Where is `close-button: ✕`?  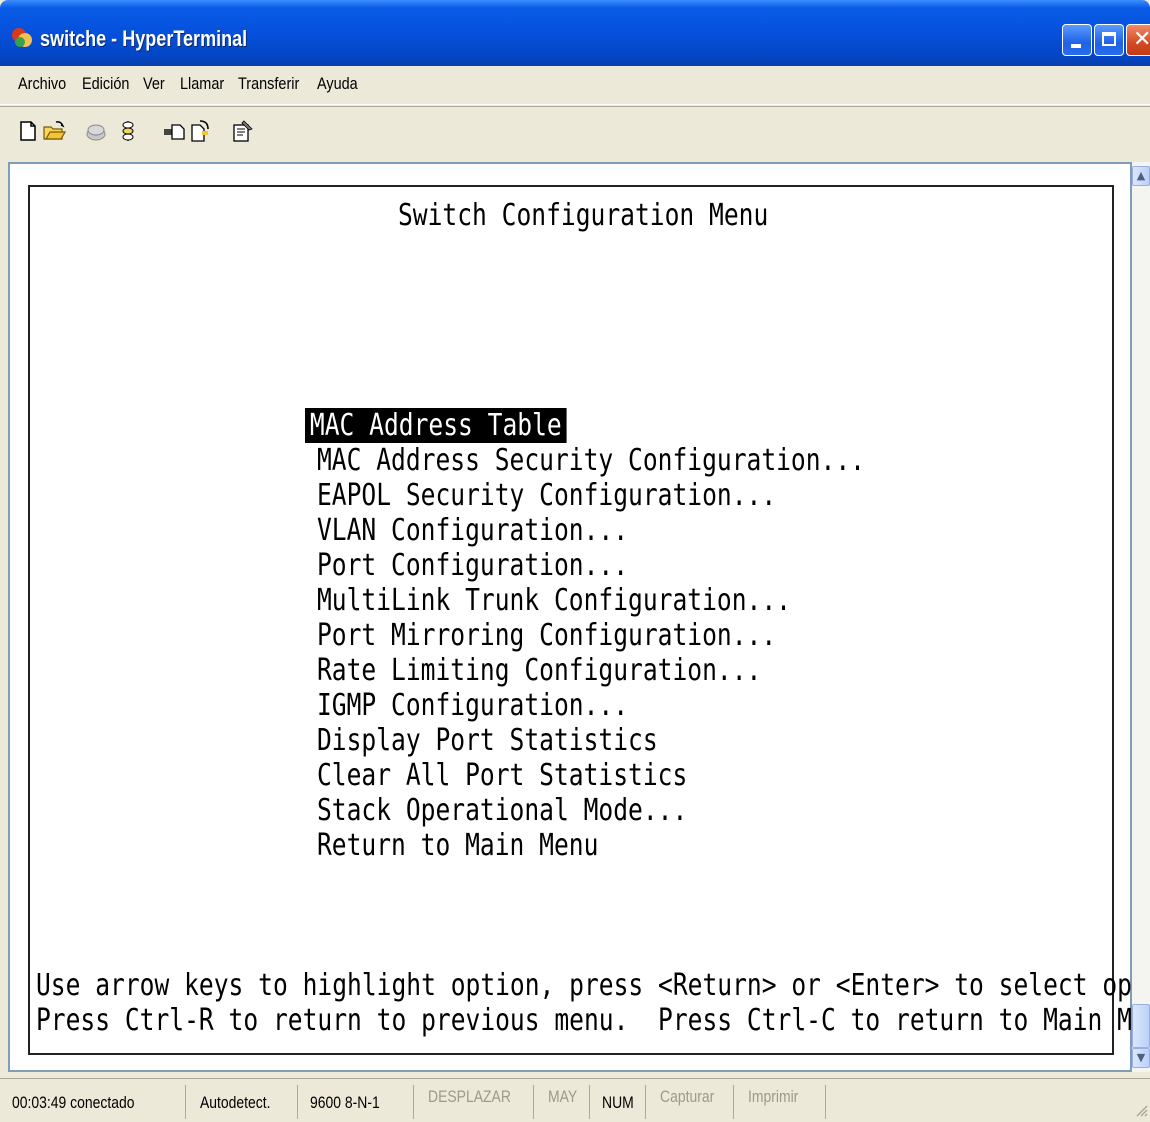
close-button: ✕ is located at coordinates (1138, 40).